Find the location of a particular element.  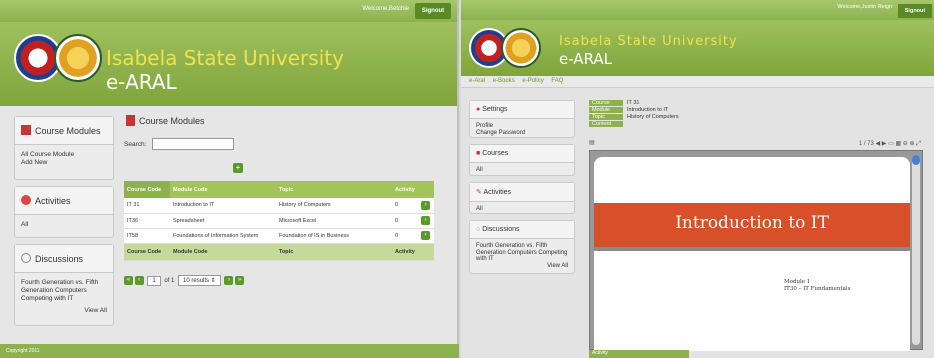

nav-e-books: e-Books is located at coordinates (504, 81).